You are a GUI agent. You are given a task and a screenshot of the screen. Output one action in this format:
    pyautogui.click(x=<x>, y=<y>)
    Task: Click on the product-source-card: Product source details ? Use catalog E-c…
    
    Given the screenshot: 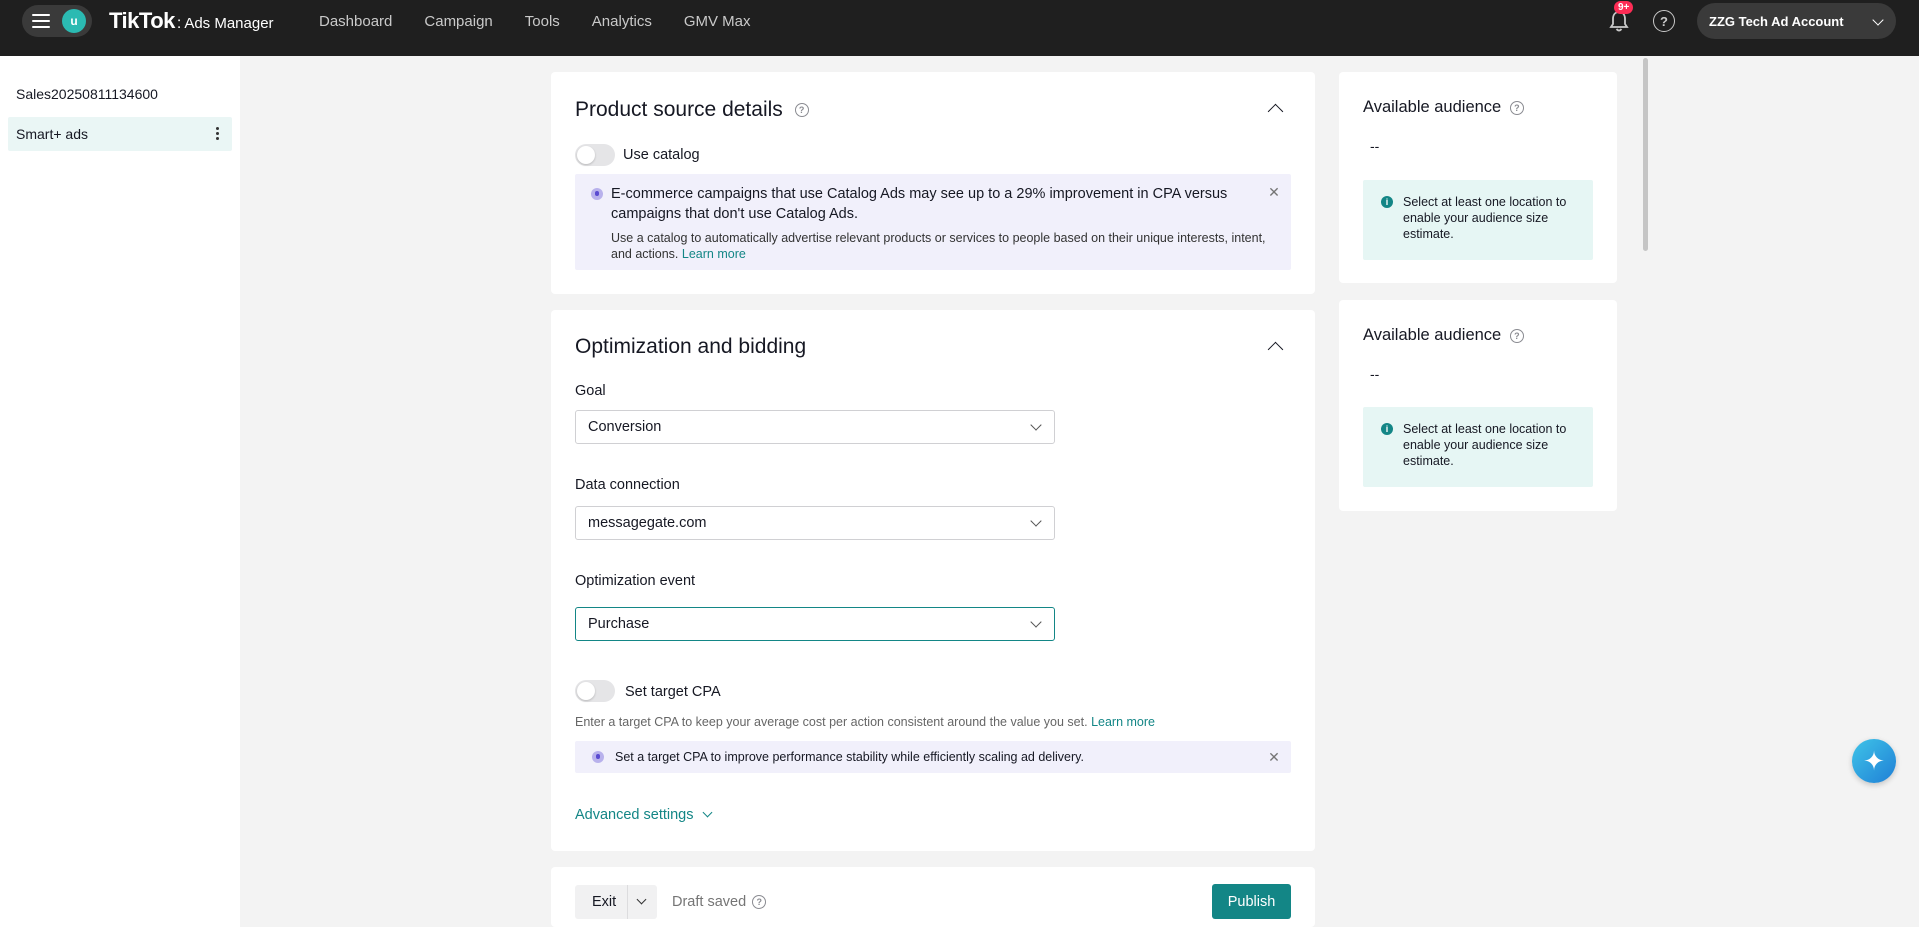 What is the action you would take?
    pyautogui.click(x=933, y=183)
    